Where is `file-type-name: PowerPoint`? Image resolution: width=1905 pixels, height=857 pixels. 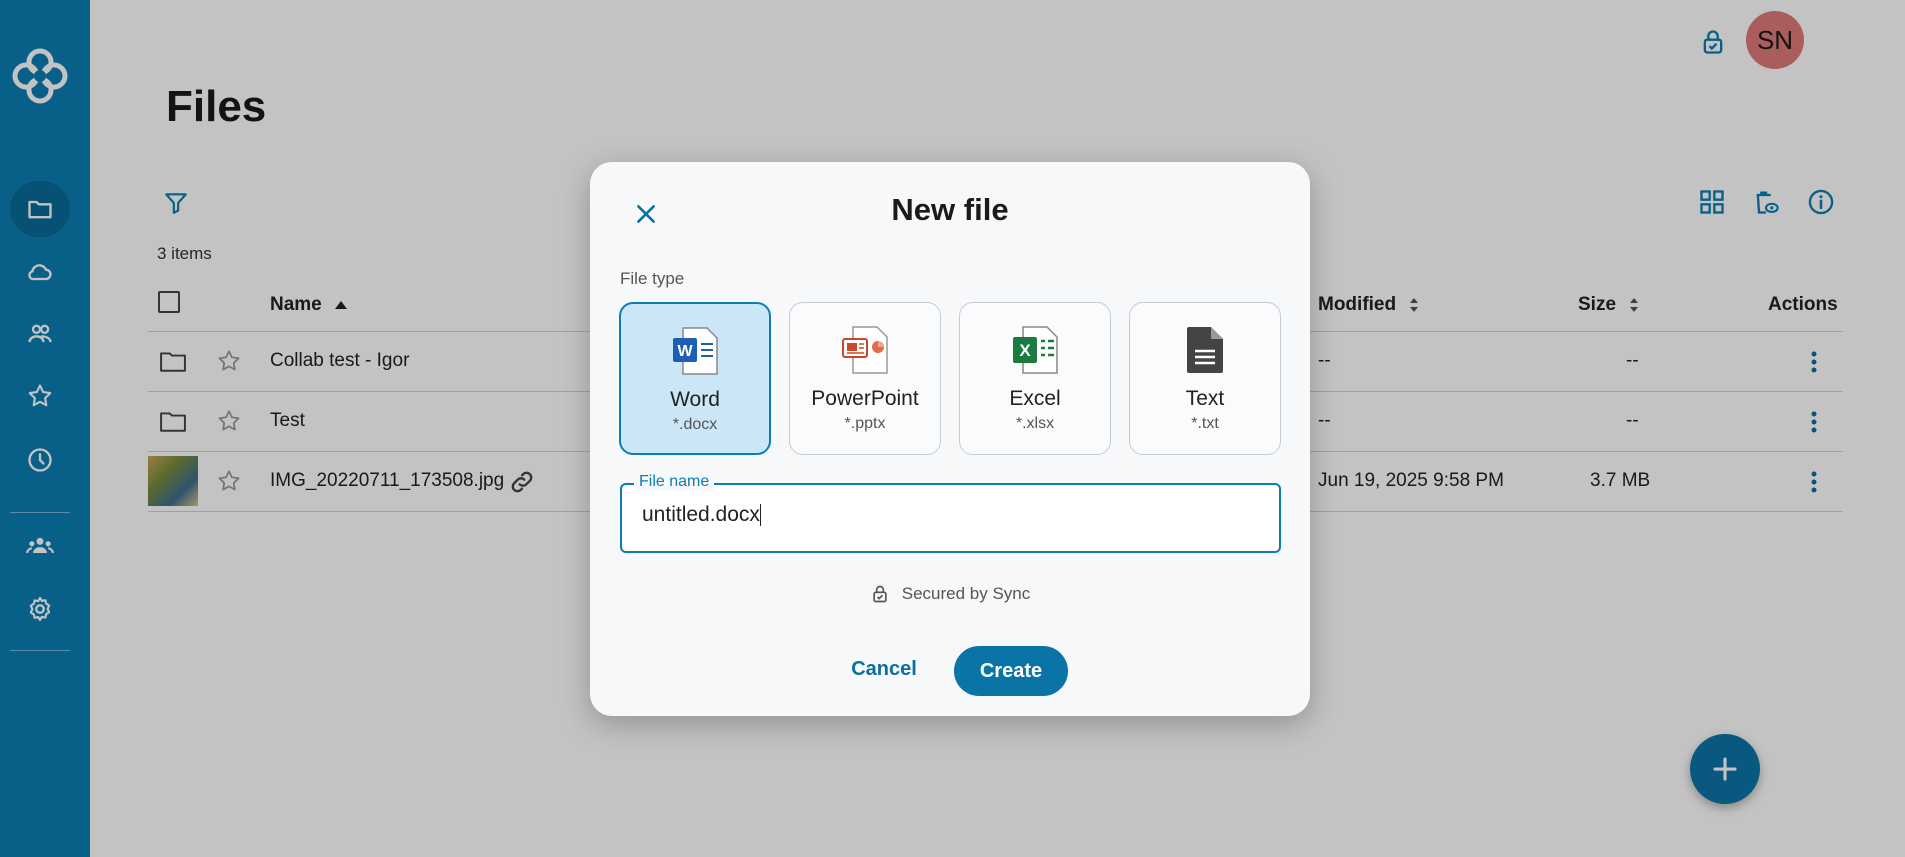 file-type-name: PowerPoint is located at coordinates (865, 398).